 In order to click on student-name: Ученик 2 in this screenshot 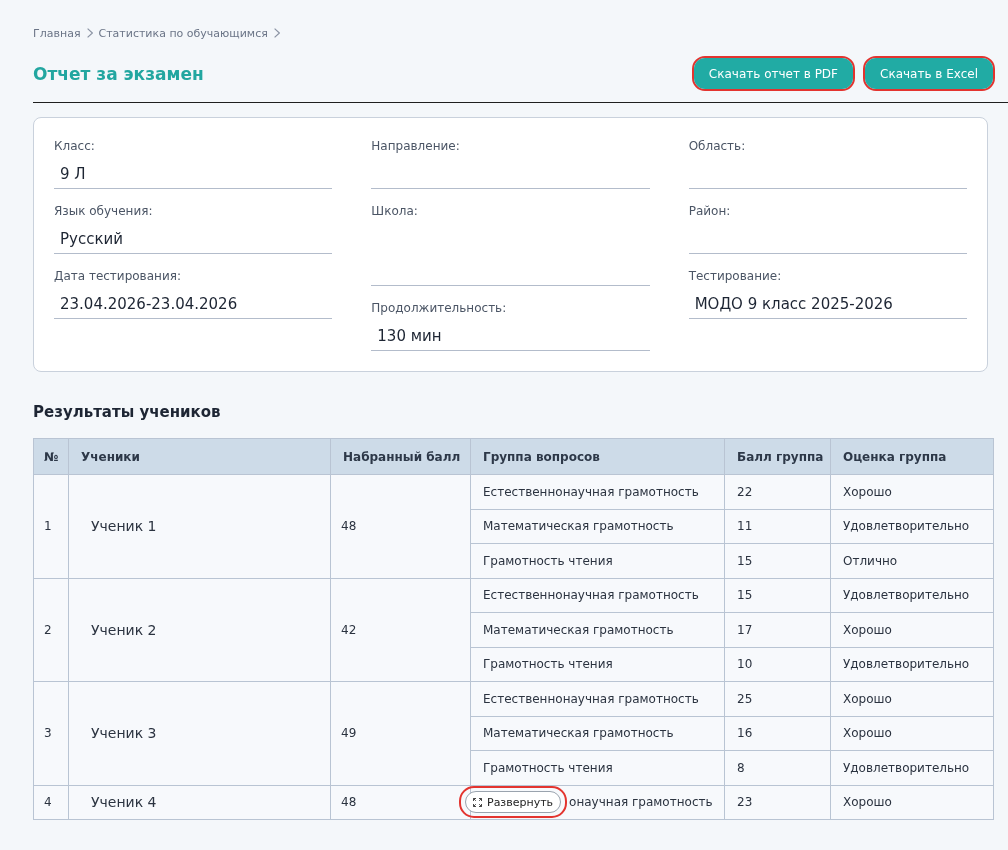, I will do `click(199, 630)`.